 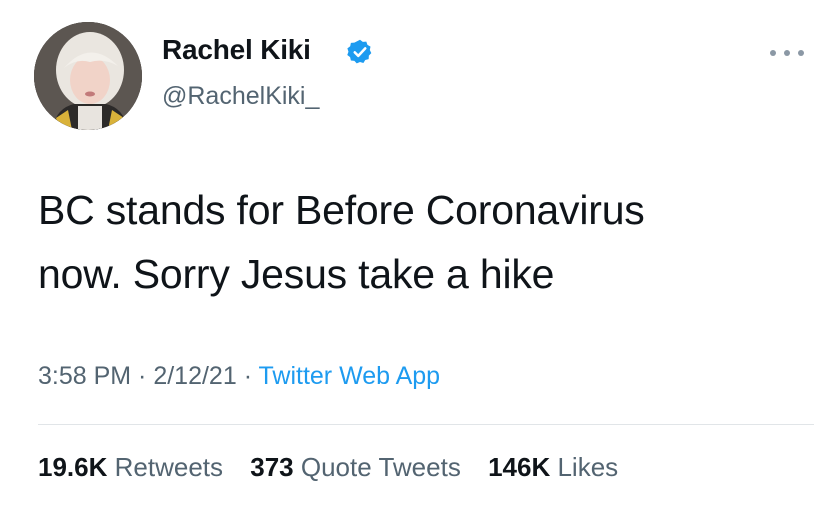 What do you see at coordinates (380, 467) in the screenshot?
I see `quote-tweets-label: Quote Tweets` at bounding box center [380, 467].